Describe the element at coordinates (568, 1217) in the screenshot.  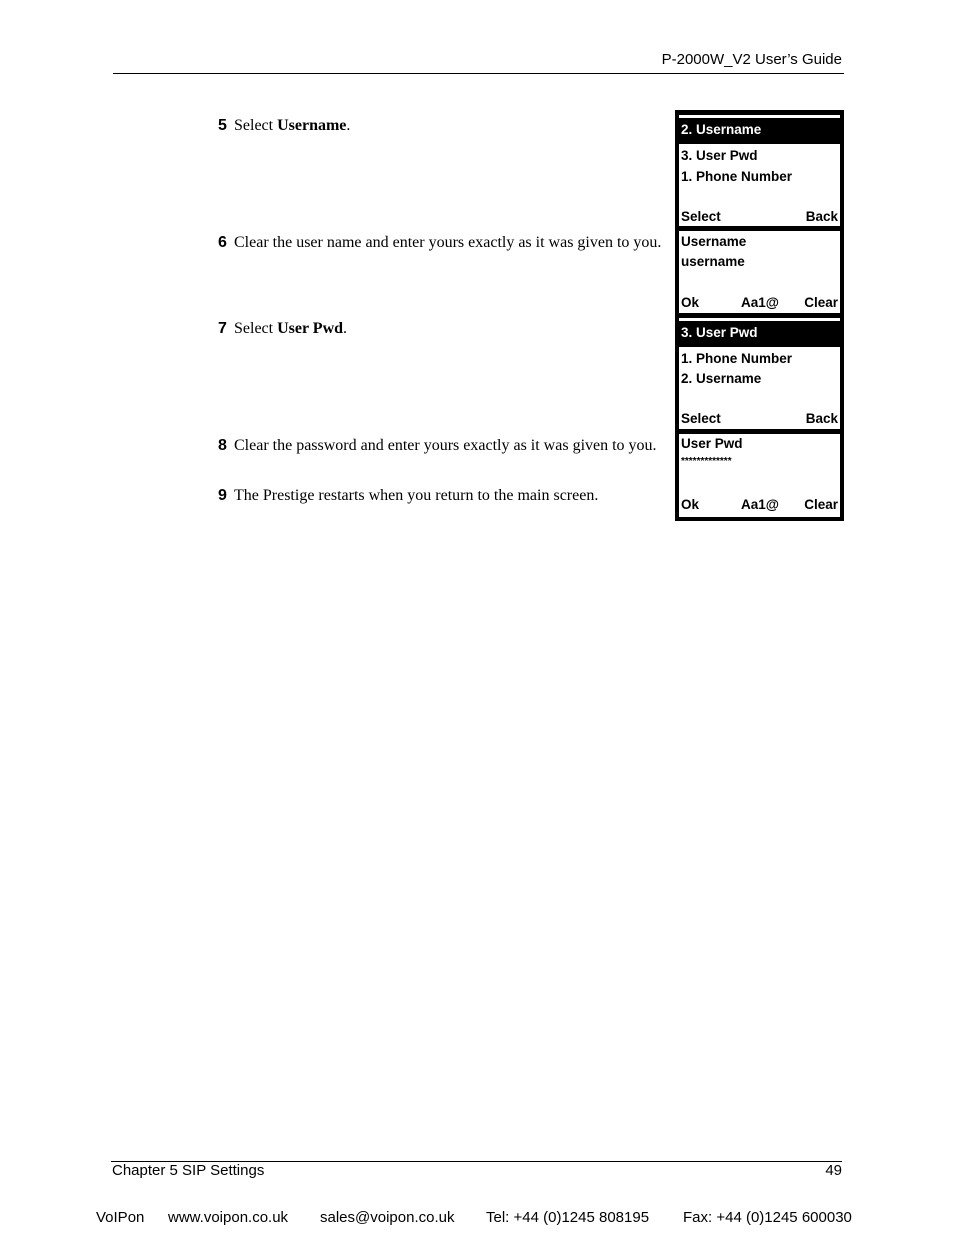
I see `telephone-number: Tel: +44 (0)1245 808195` at that location.